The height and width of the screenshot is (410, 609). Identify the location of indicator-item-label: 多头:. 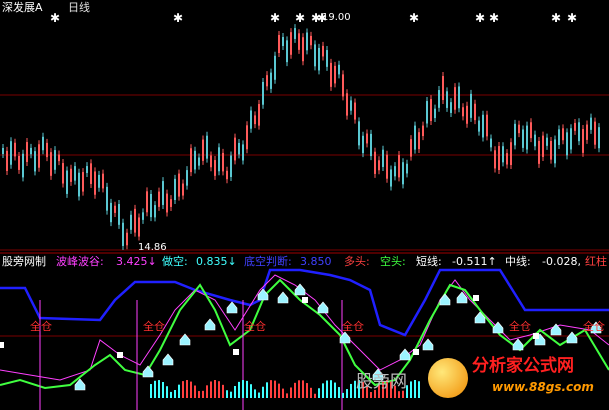
(357, 261).